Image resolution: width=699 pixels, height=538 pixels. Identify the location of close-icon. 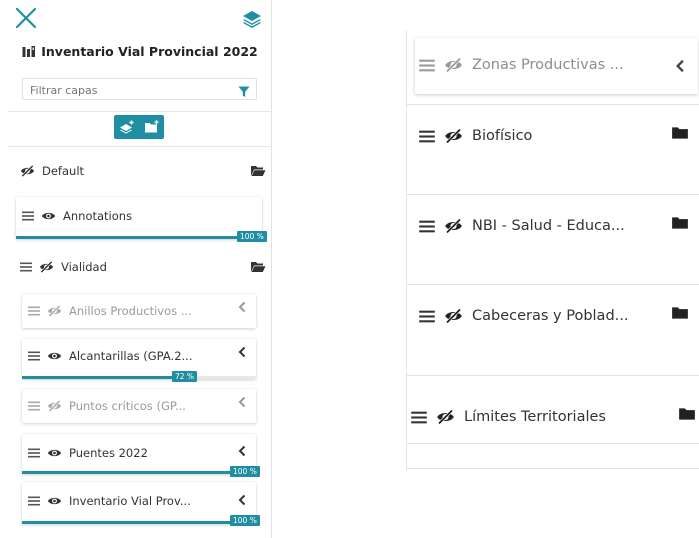
(26, 18).